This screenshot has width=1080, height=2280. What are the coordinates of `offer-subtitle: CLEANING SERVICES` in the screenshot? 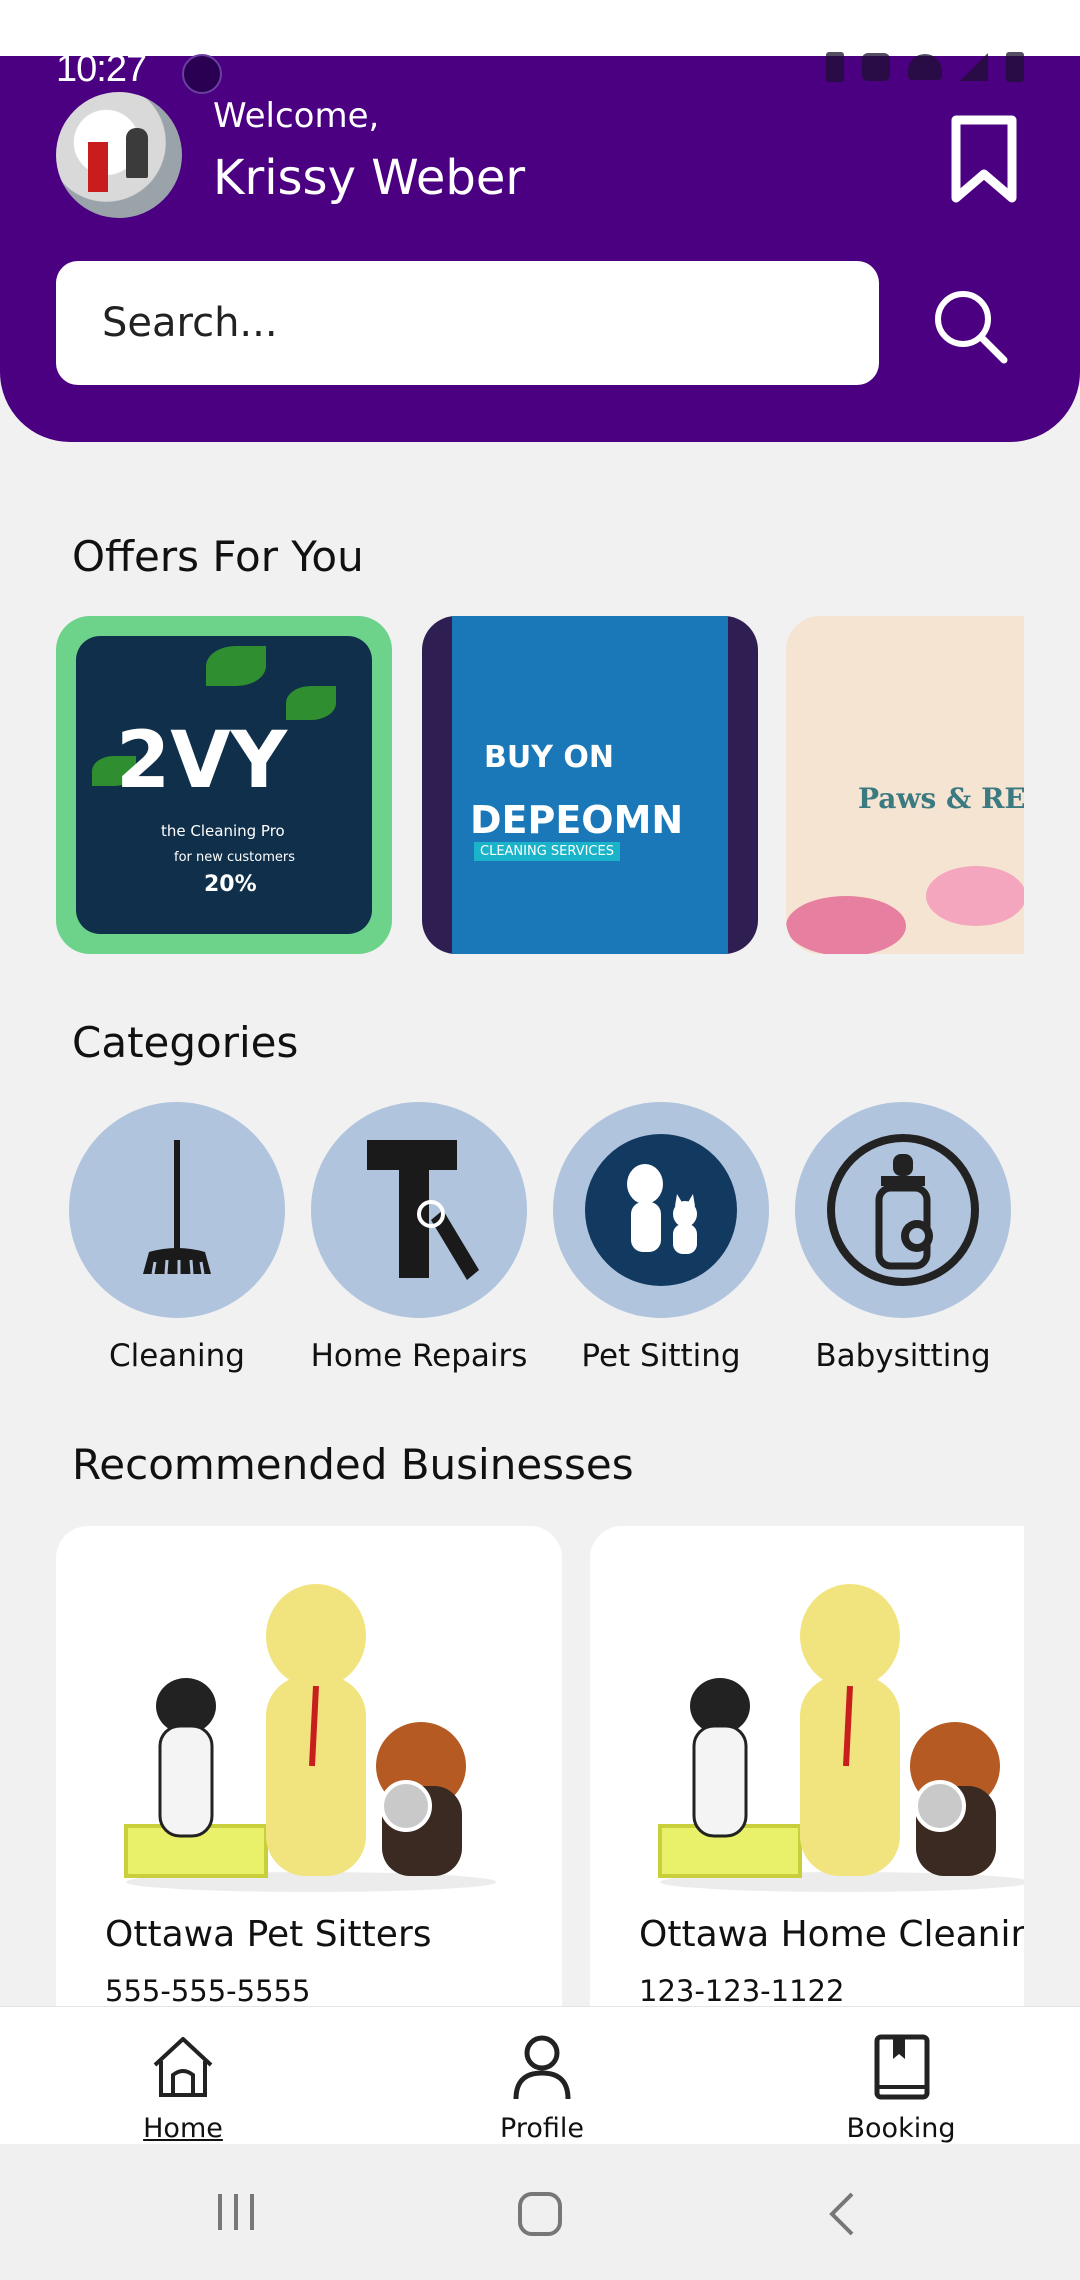 It's located at (547, 851).